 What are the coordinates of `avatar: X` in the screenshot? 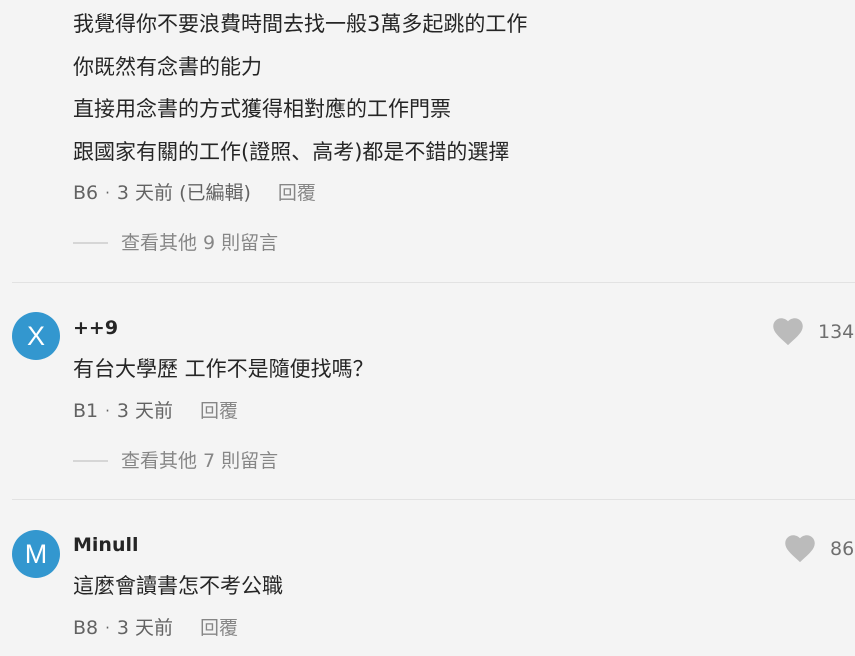 It's located at (36, 336).